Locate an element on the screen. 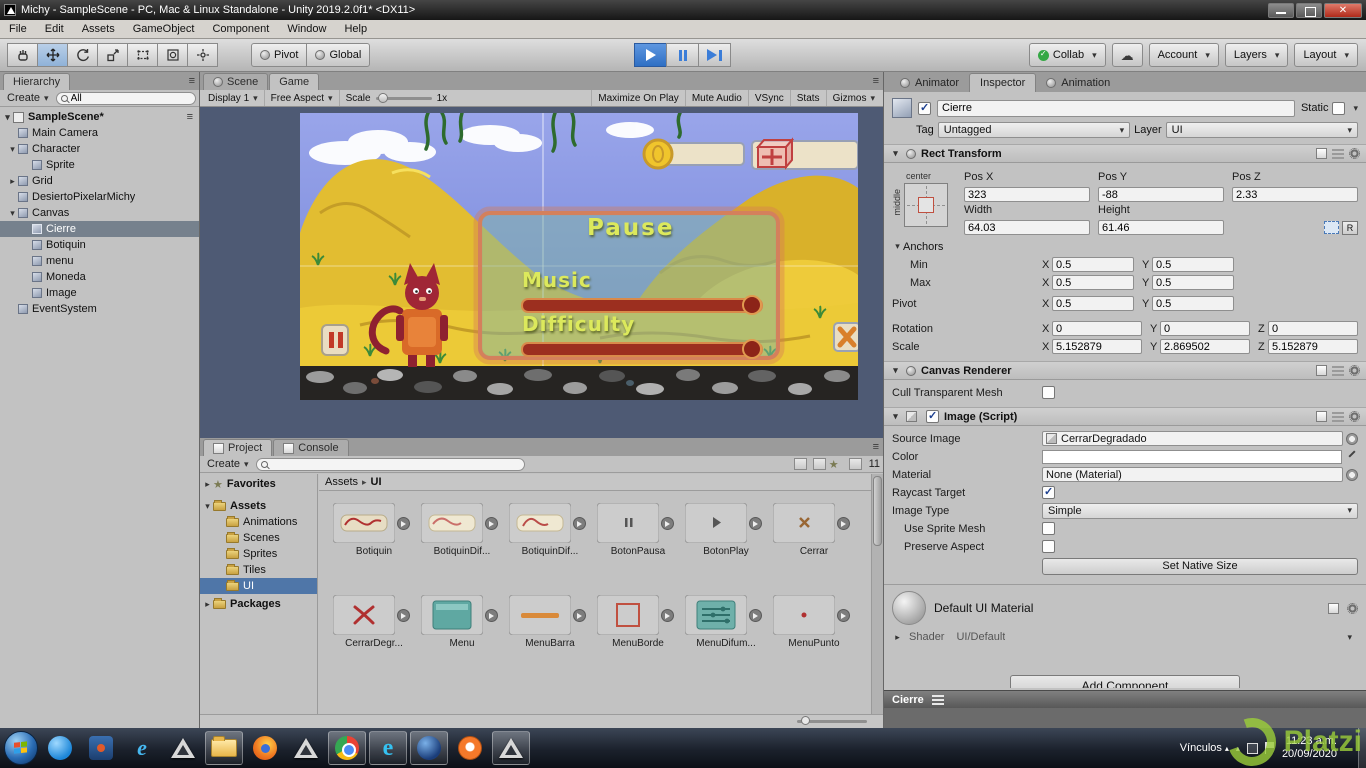  panel-menu-icon is located at coordinates (876, 81).